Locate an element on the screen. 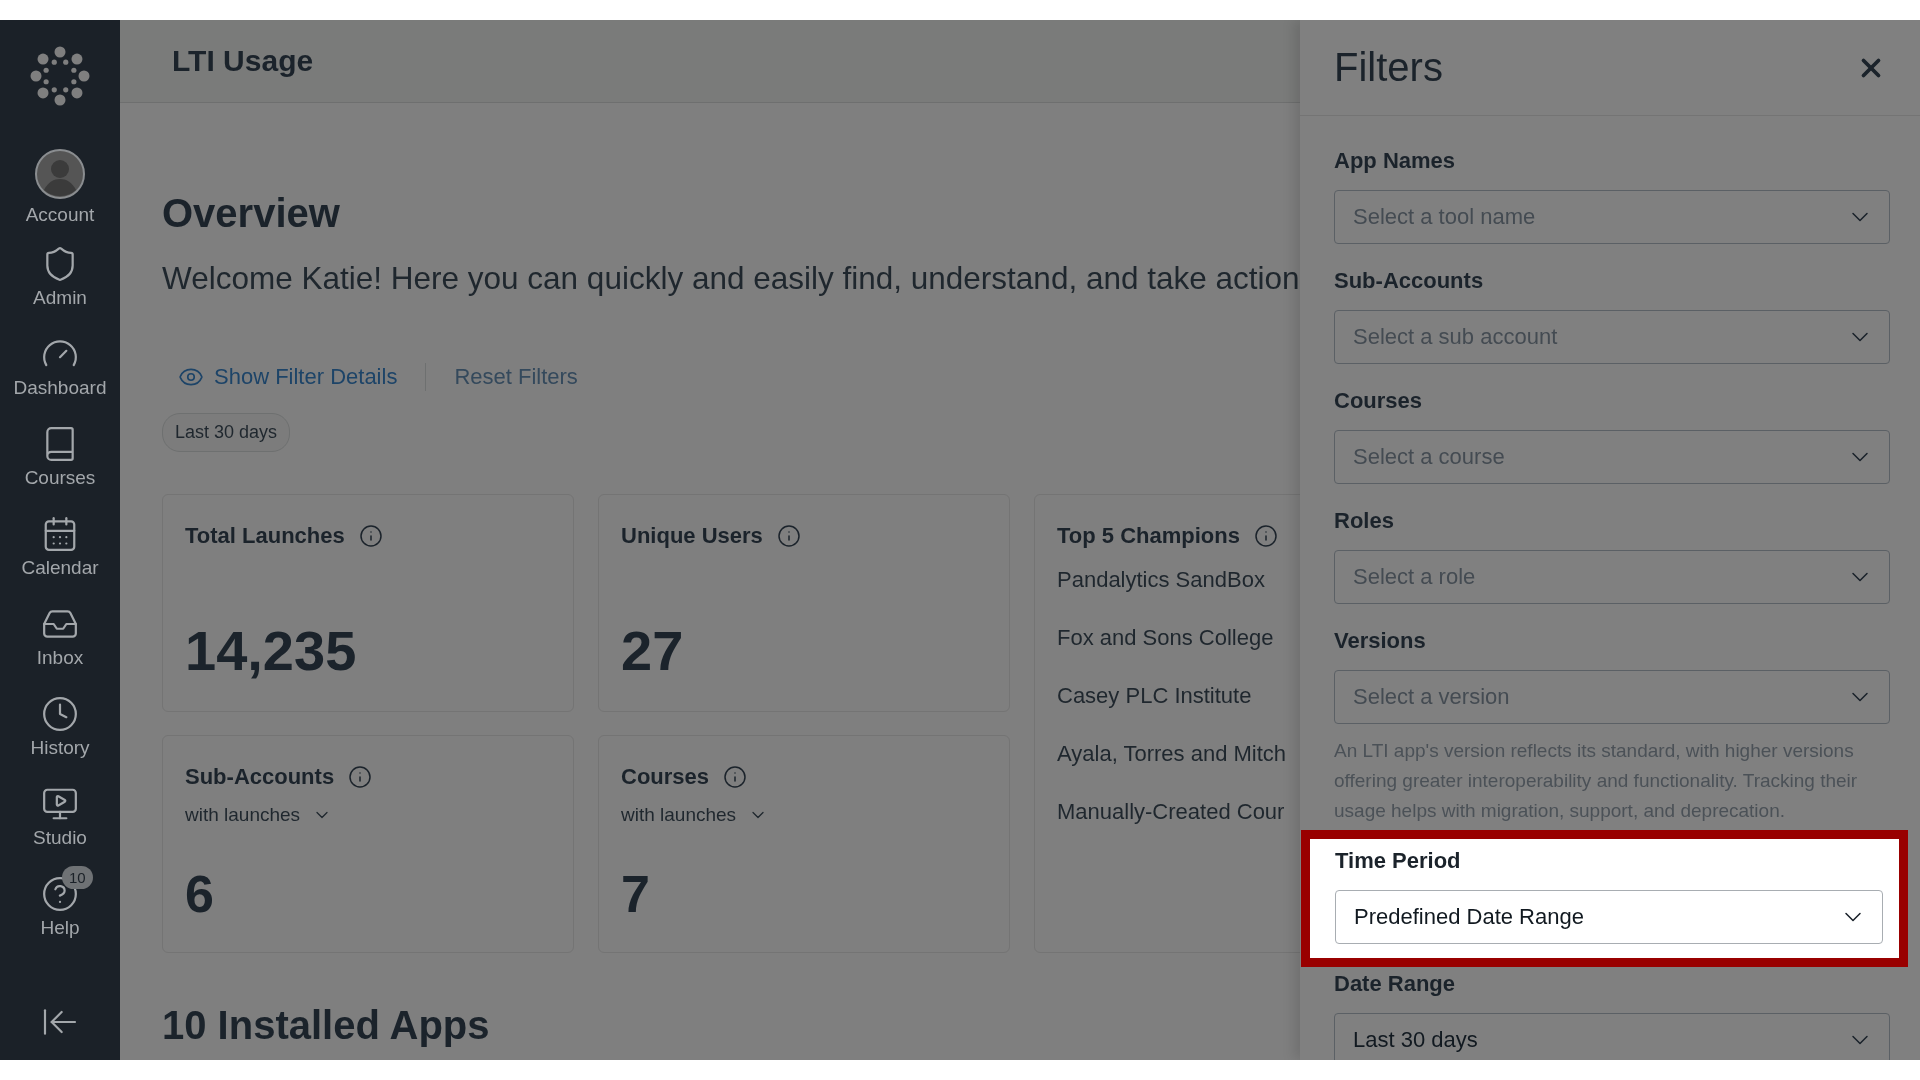 Image resolution: width=1920 pixels, height=1080 pixels. sidebar-link: Studio is located at coordinates (60, 817).